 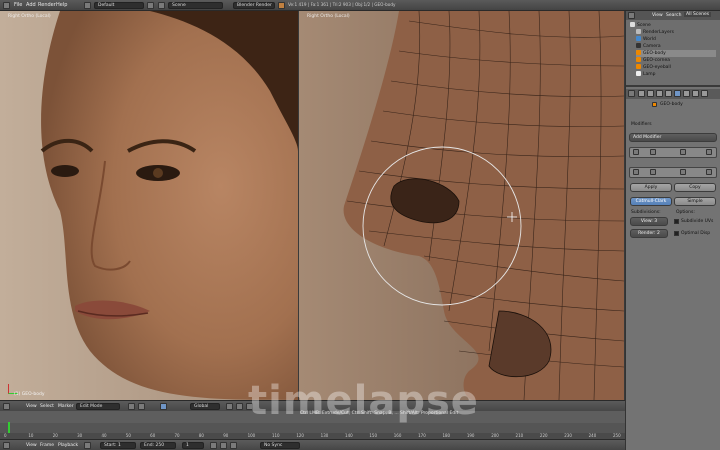 I want to click on frame-tick-label: 180, so click(x=446, y=435).